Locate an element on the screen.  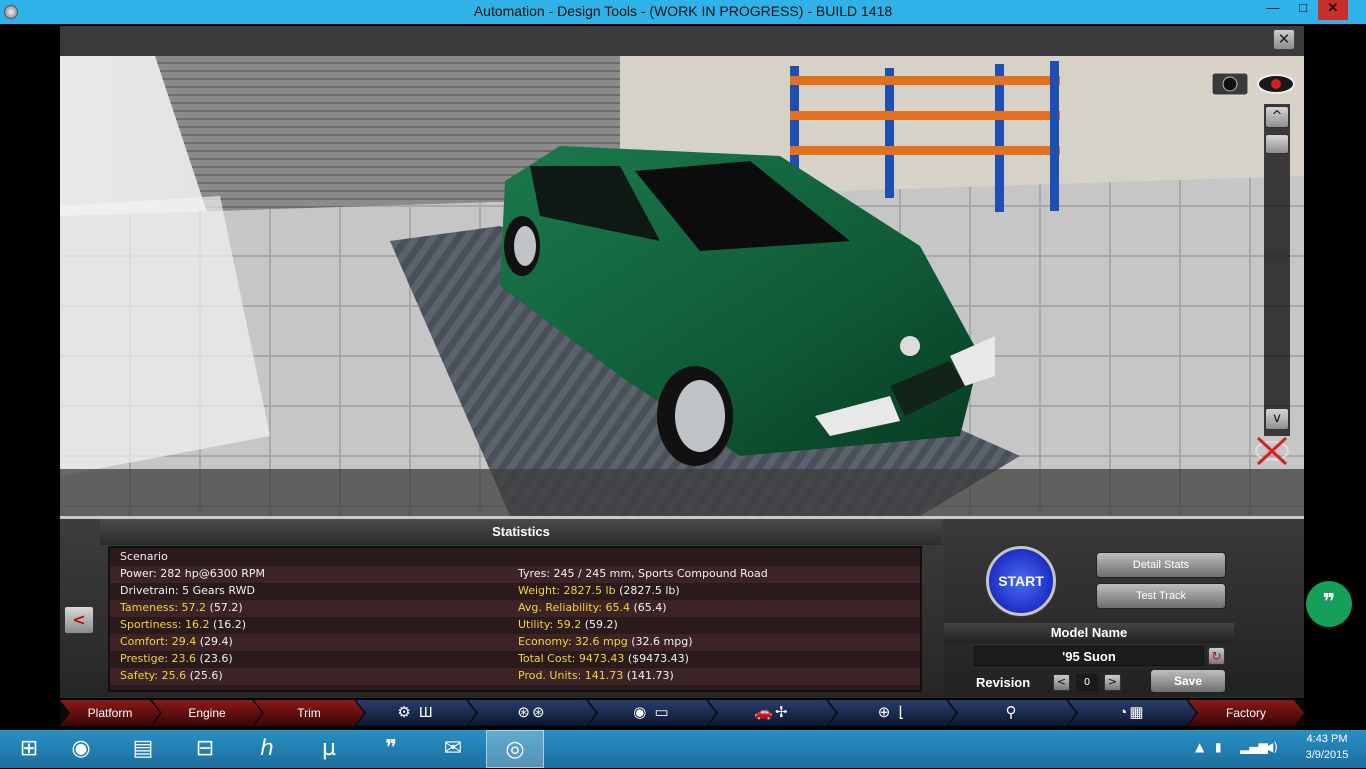
clock-time: 4:43 PM is located at coordinates (1327, 739).